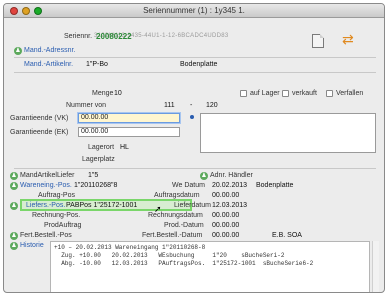 The width and height of the screenshot is (389, 296). What do you see at coordinates (39, 118) in the screenshot?
I see `garantie-vk-label: Garantieende (VK)` at bounding box center [39, 118].